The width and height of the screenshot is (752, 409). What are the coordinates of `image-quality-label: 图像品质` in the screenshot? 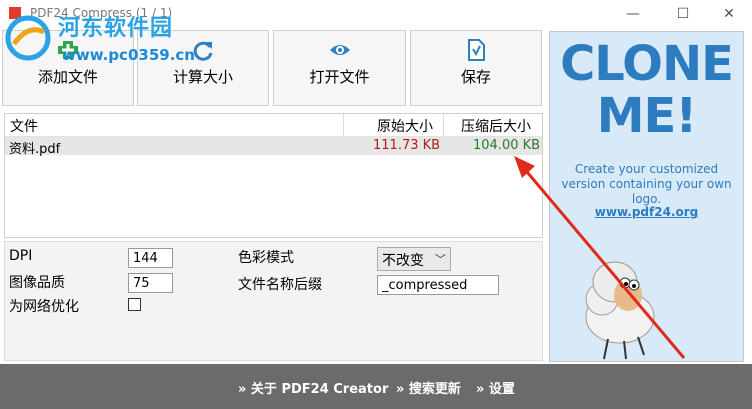 It's located at (37, 283).